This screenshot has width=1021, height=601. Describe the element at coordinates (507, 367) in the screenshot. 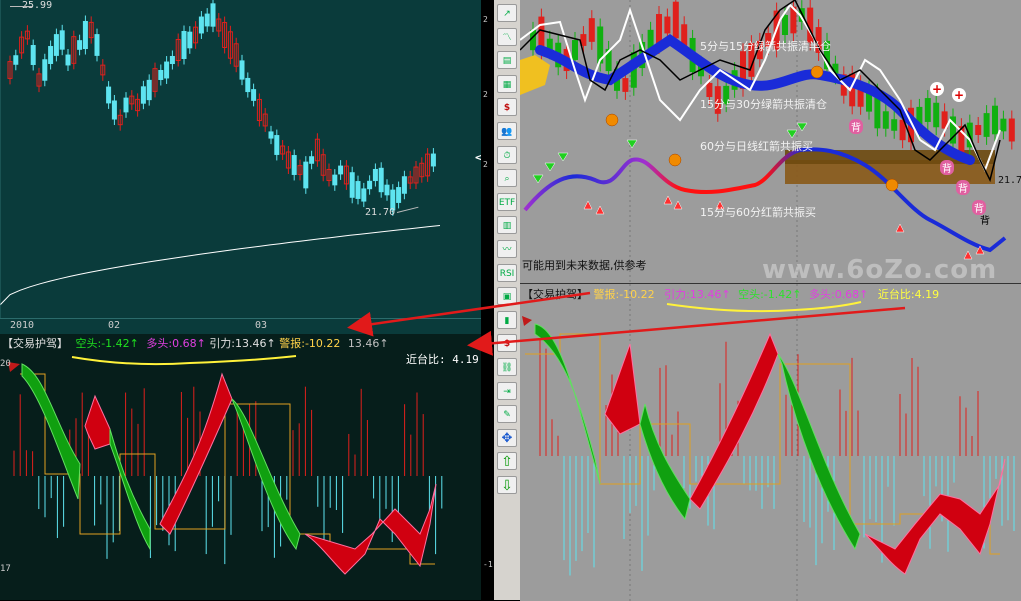

I see `link-icon: ⛓` at that location.